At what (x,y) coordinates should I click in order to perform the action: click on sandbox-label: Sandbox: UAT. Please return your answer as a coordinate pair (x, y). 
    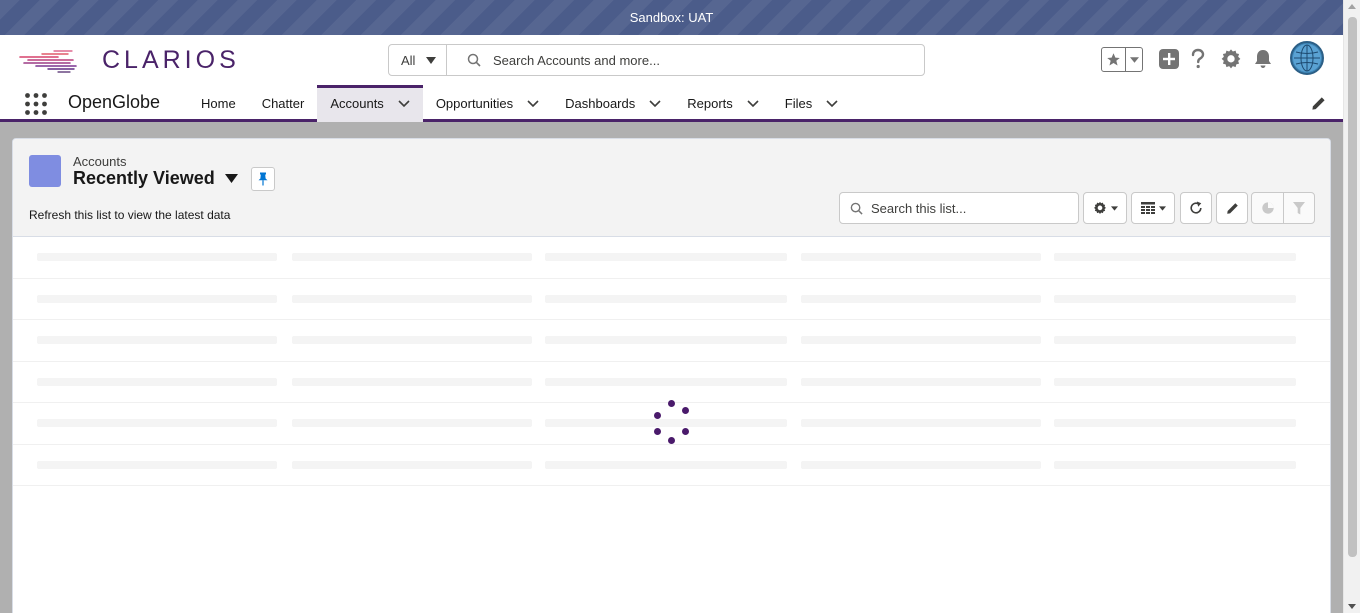
    Looking at the image, I should click on (671, 17).